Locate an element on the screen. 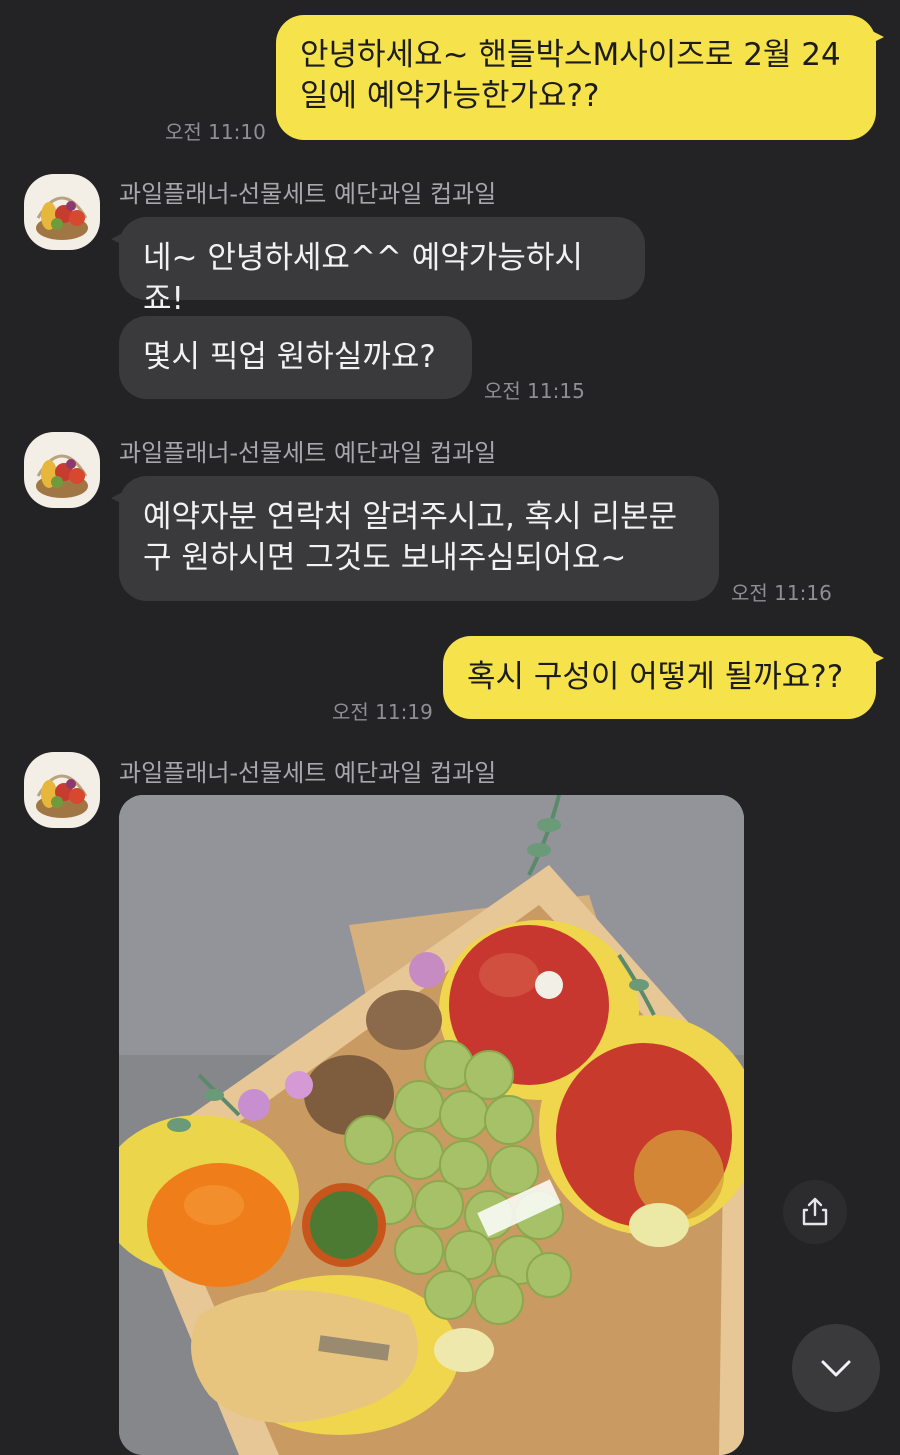 This screenshot has height=1455, width=900. chevron-down-icon is located at coordinates (836, 1368).